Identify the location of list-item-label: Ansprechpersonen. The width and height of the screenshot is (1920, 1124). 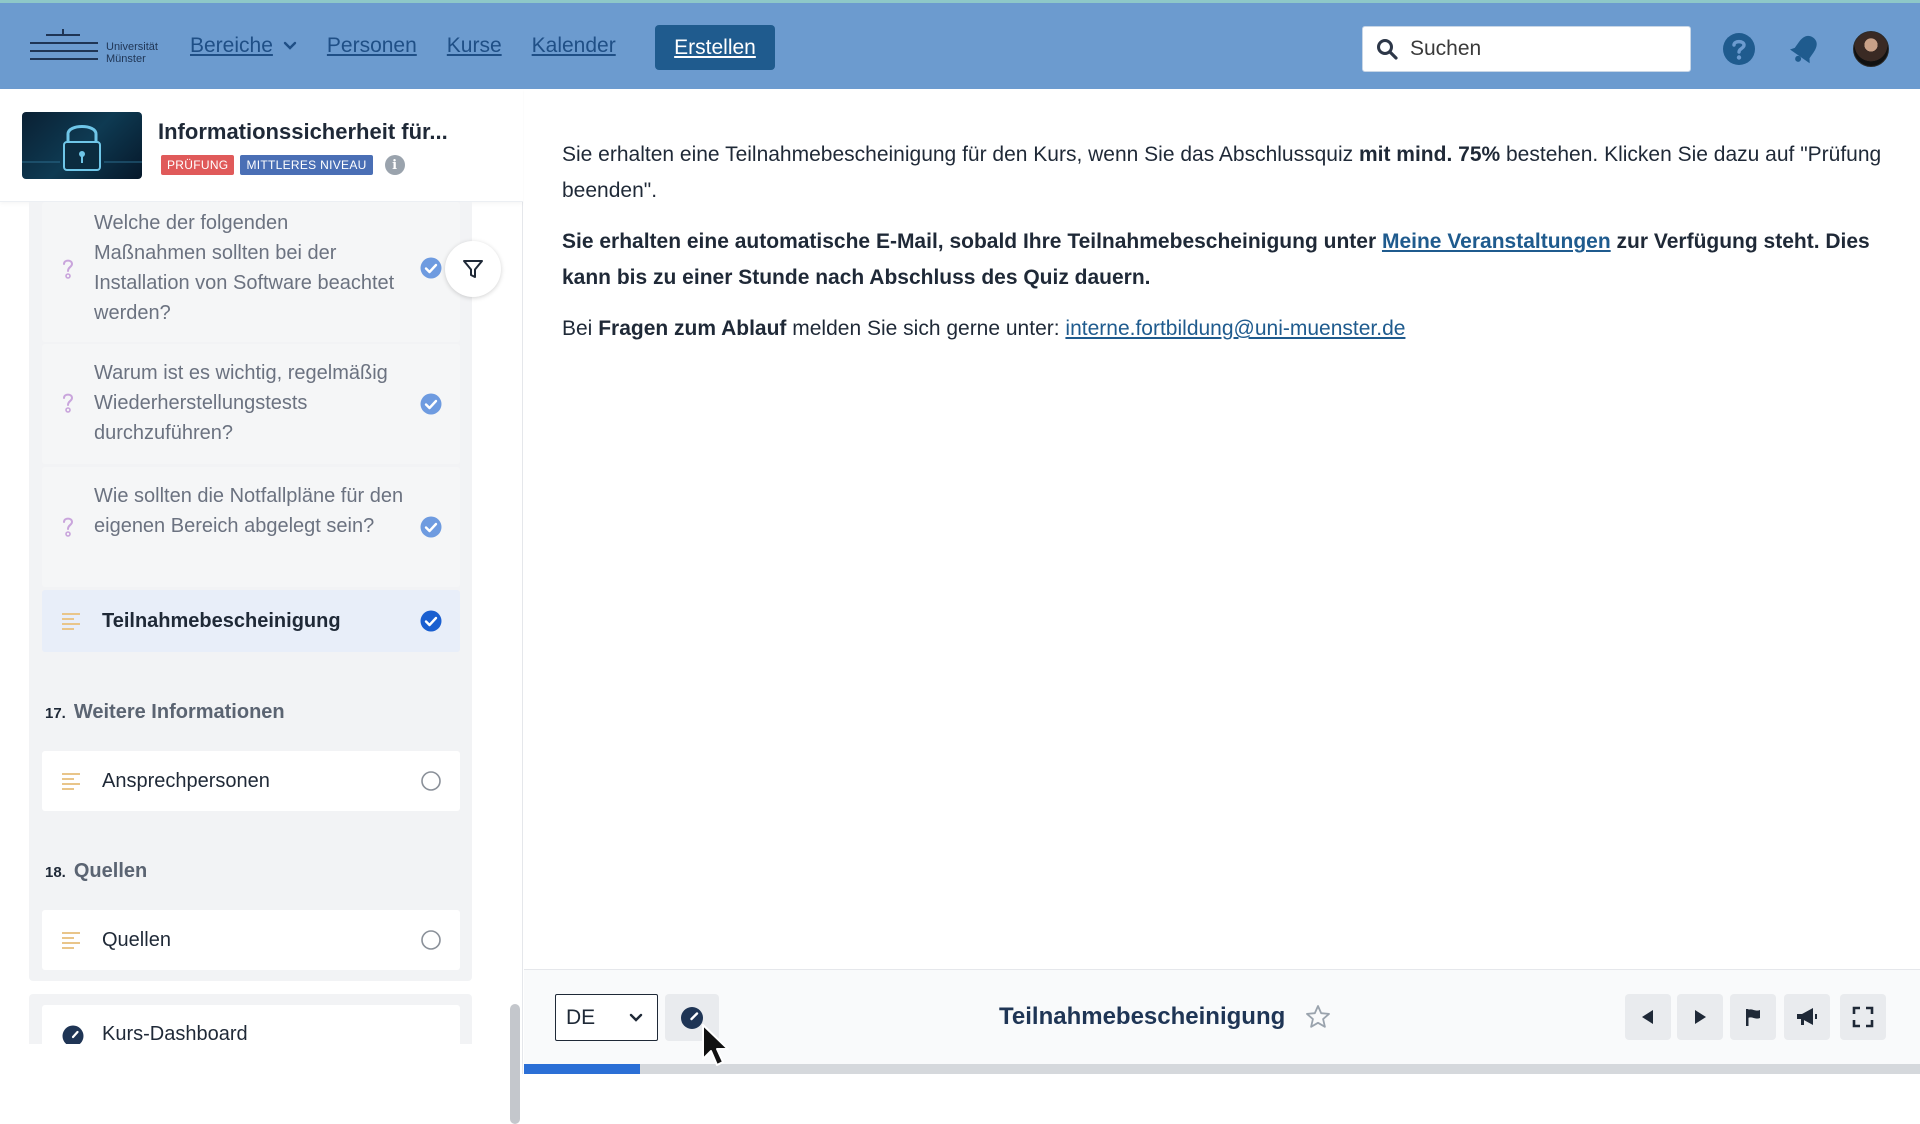
(186, 781).